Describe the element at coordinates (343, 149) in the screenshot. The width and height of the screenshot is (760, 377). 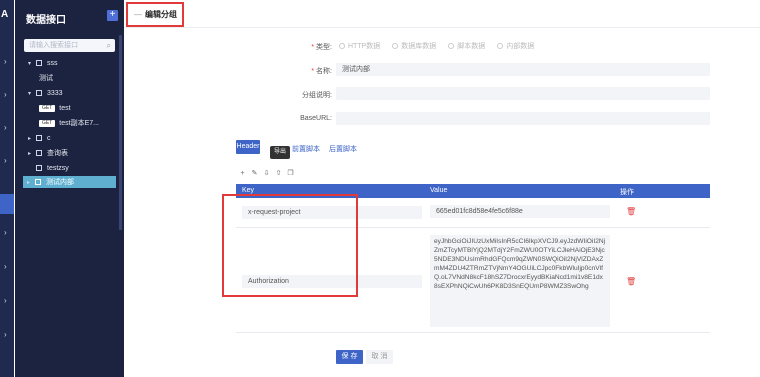
I see `tab-post-script: 后置脚本` at that location.